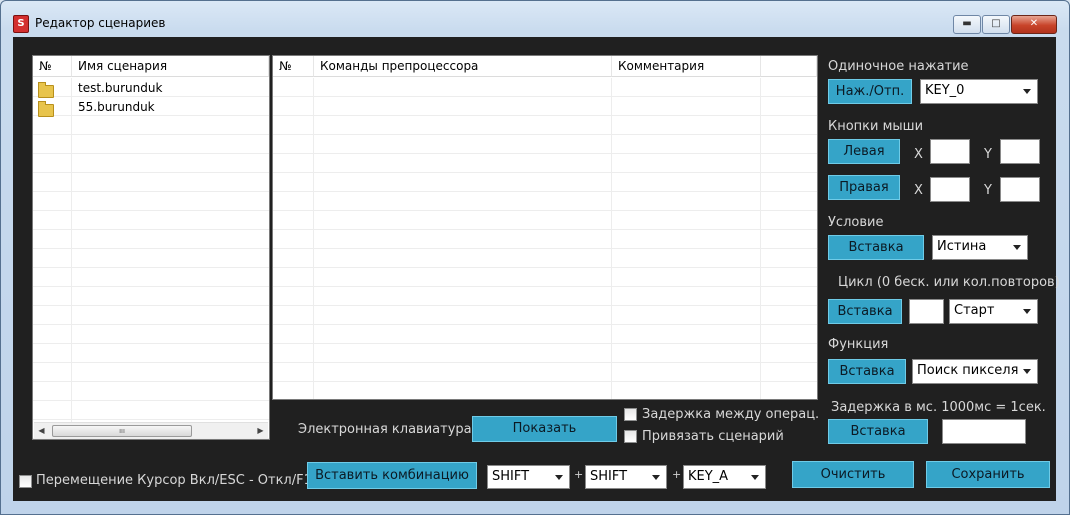 This screenshot has width=1070, height=515. I want to click on horizontal-scrollbar: ◀ ııı ▶, so click(151, 430).